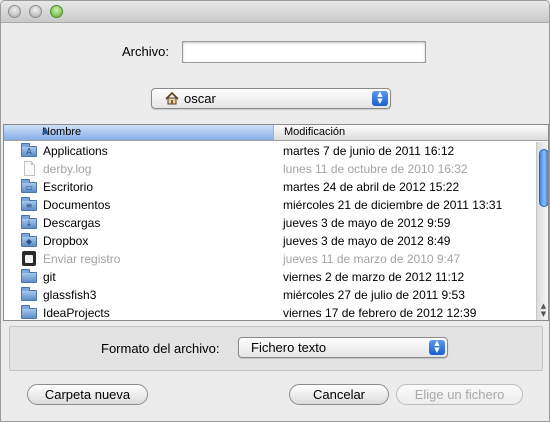 The width and height of the screenshot is (550, 422). What do you see at coordinates (367, 241) in the screenshot?
I see `file-modified: jueves 3 de mayo de 2012 8:49` at bounding box center [367, 241].